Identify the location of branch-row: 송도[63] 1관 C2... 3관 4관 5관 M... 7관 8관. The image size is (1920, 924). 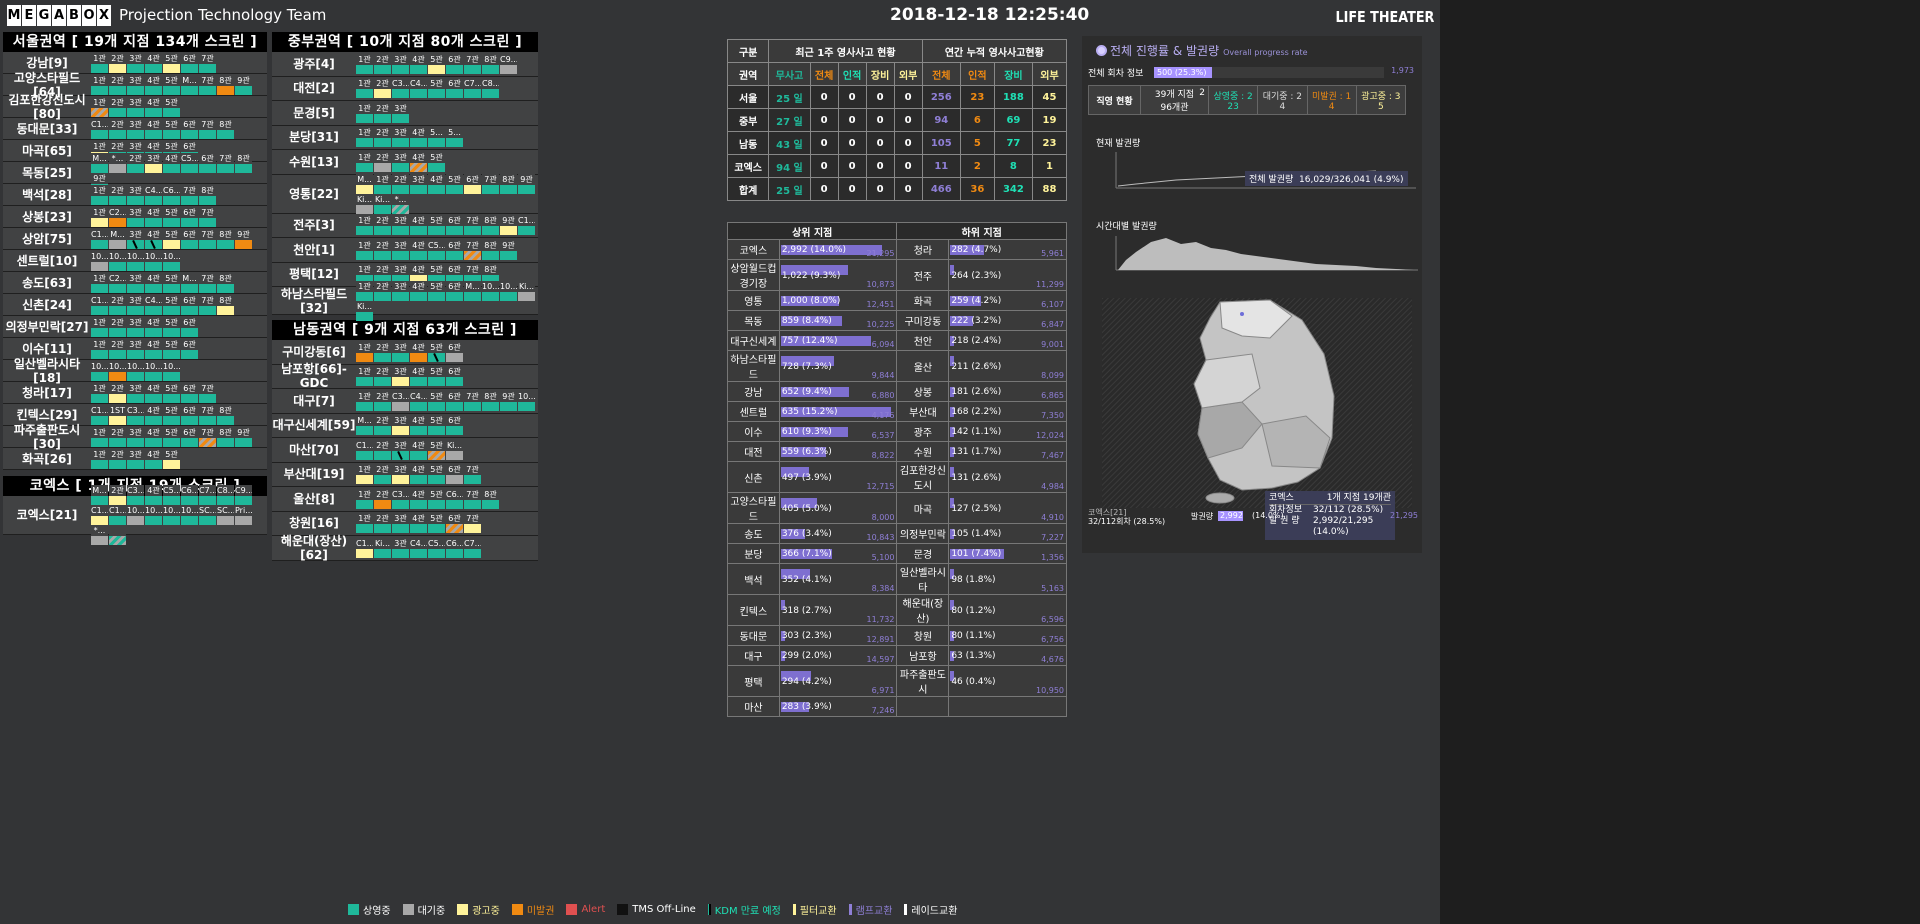
(135, 283).